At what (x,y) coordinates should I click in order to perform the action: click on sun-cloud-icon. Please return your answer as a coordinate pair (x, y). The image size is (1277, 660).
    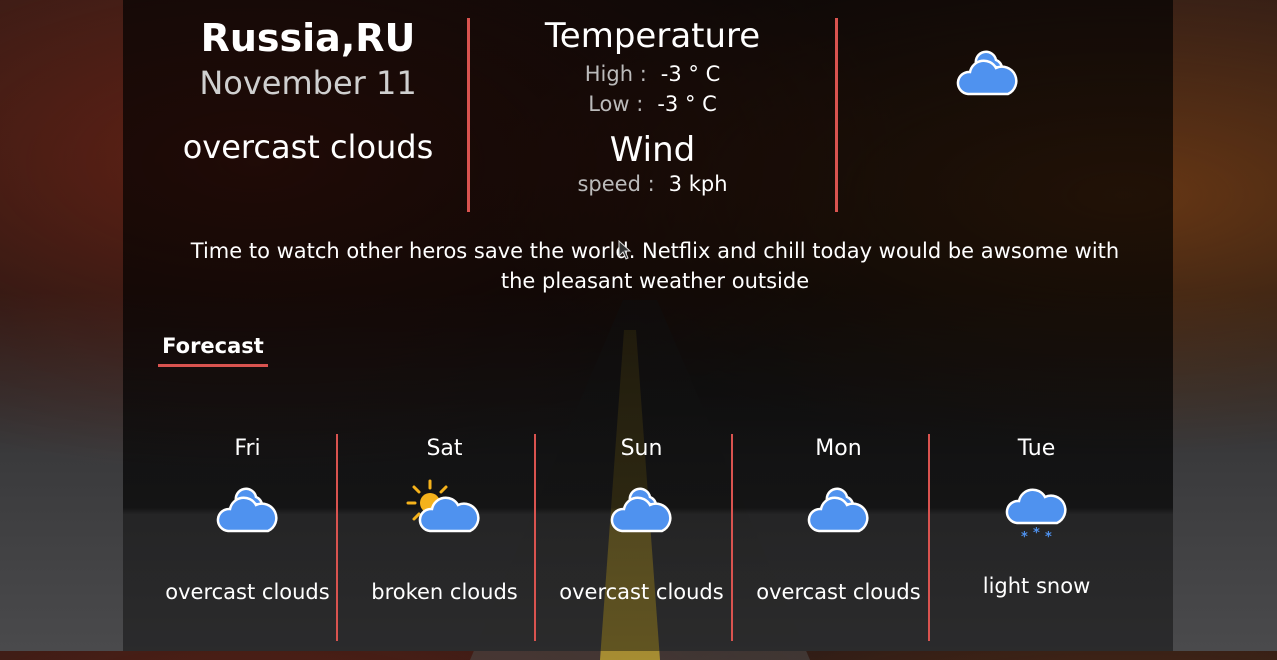
    Looking at the image, I should click on (444, 517).